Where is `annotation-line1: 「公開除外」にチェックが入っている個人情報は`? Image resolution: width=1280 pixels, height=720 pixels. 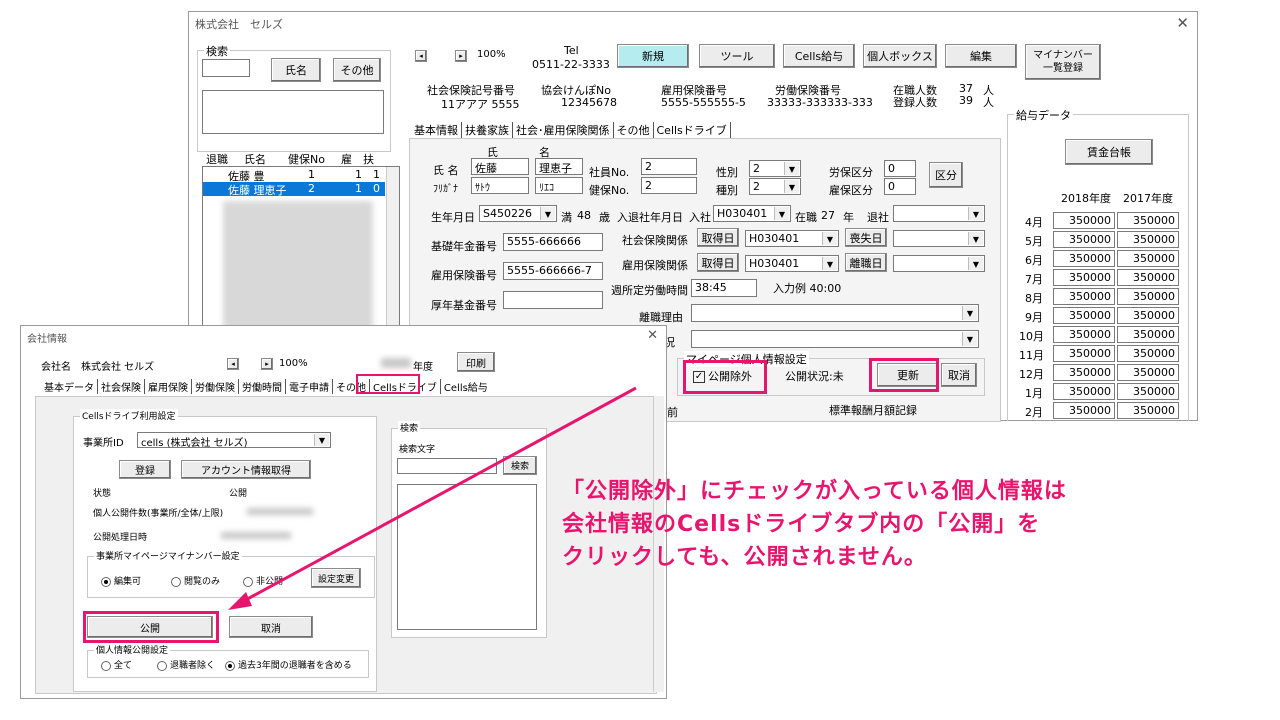
annotation-line1: 「公開除外」にチェックが入っている個人情報は is located at coordinates (814, 491).